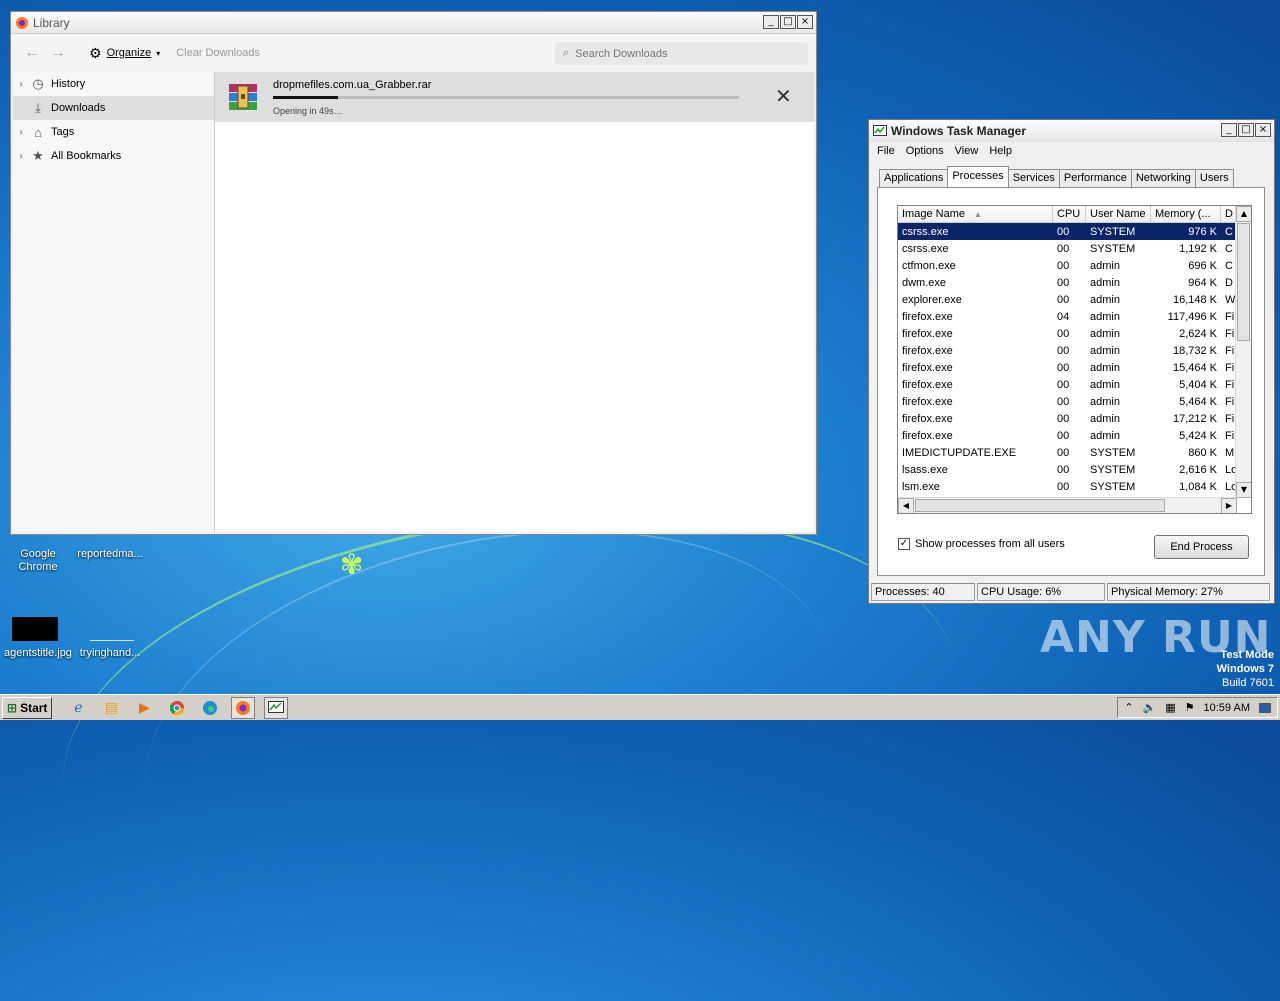  Describe the element at coordinates (1170, 707) in the screenshot. I see `network-icon: ▦` at that location.